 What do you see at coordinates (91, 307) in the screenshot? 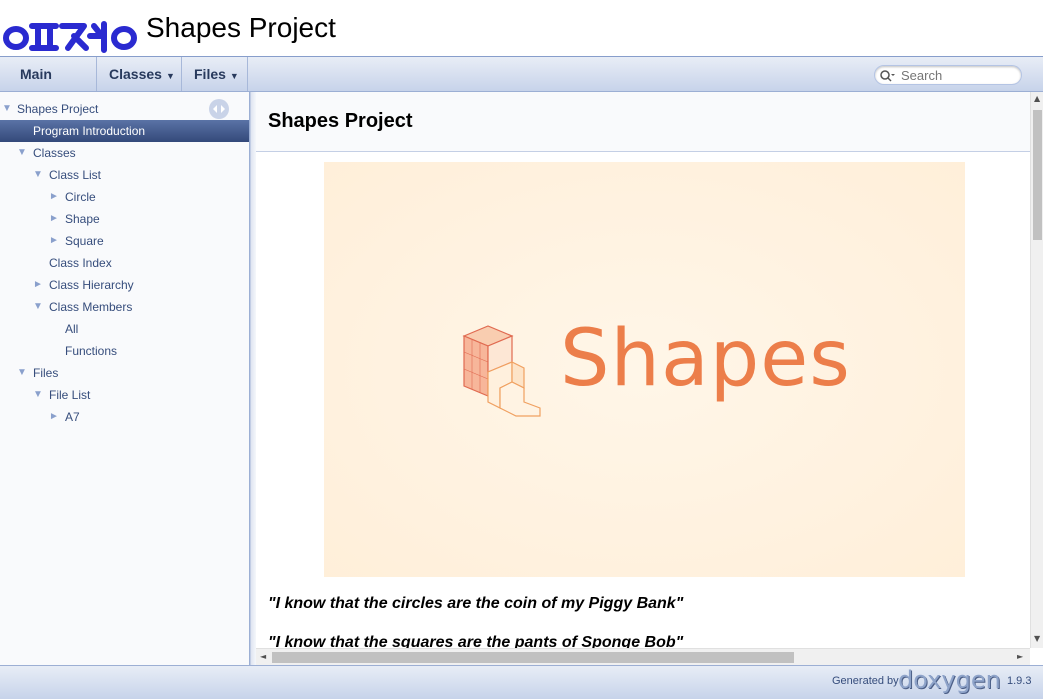
I see `tree-item-label: Class Members` at bounding box center [91, 307].